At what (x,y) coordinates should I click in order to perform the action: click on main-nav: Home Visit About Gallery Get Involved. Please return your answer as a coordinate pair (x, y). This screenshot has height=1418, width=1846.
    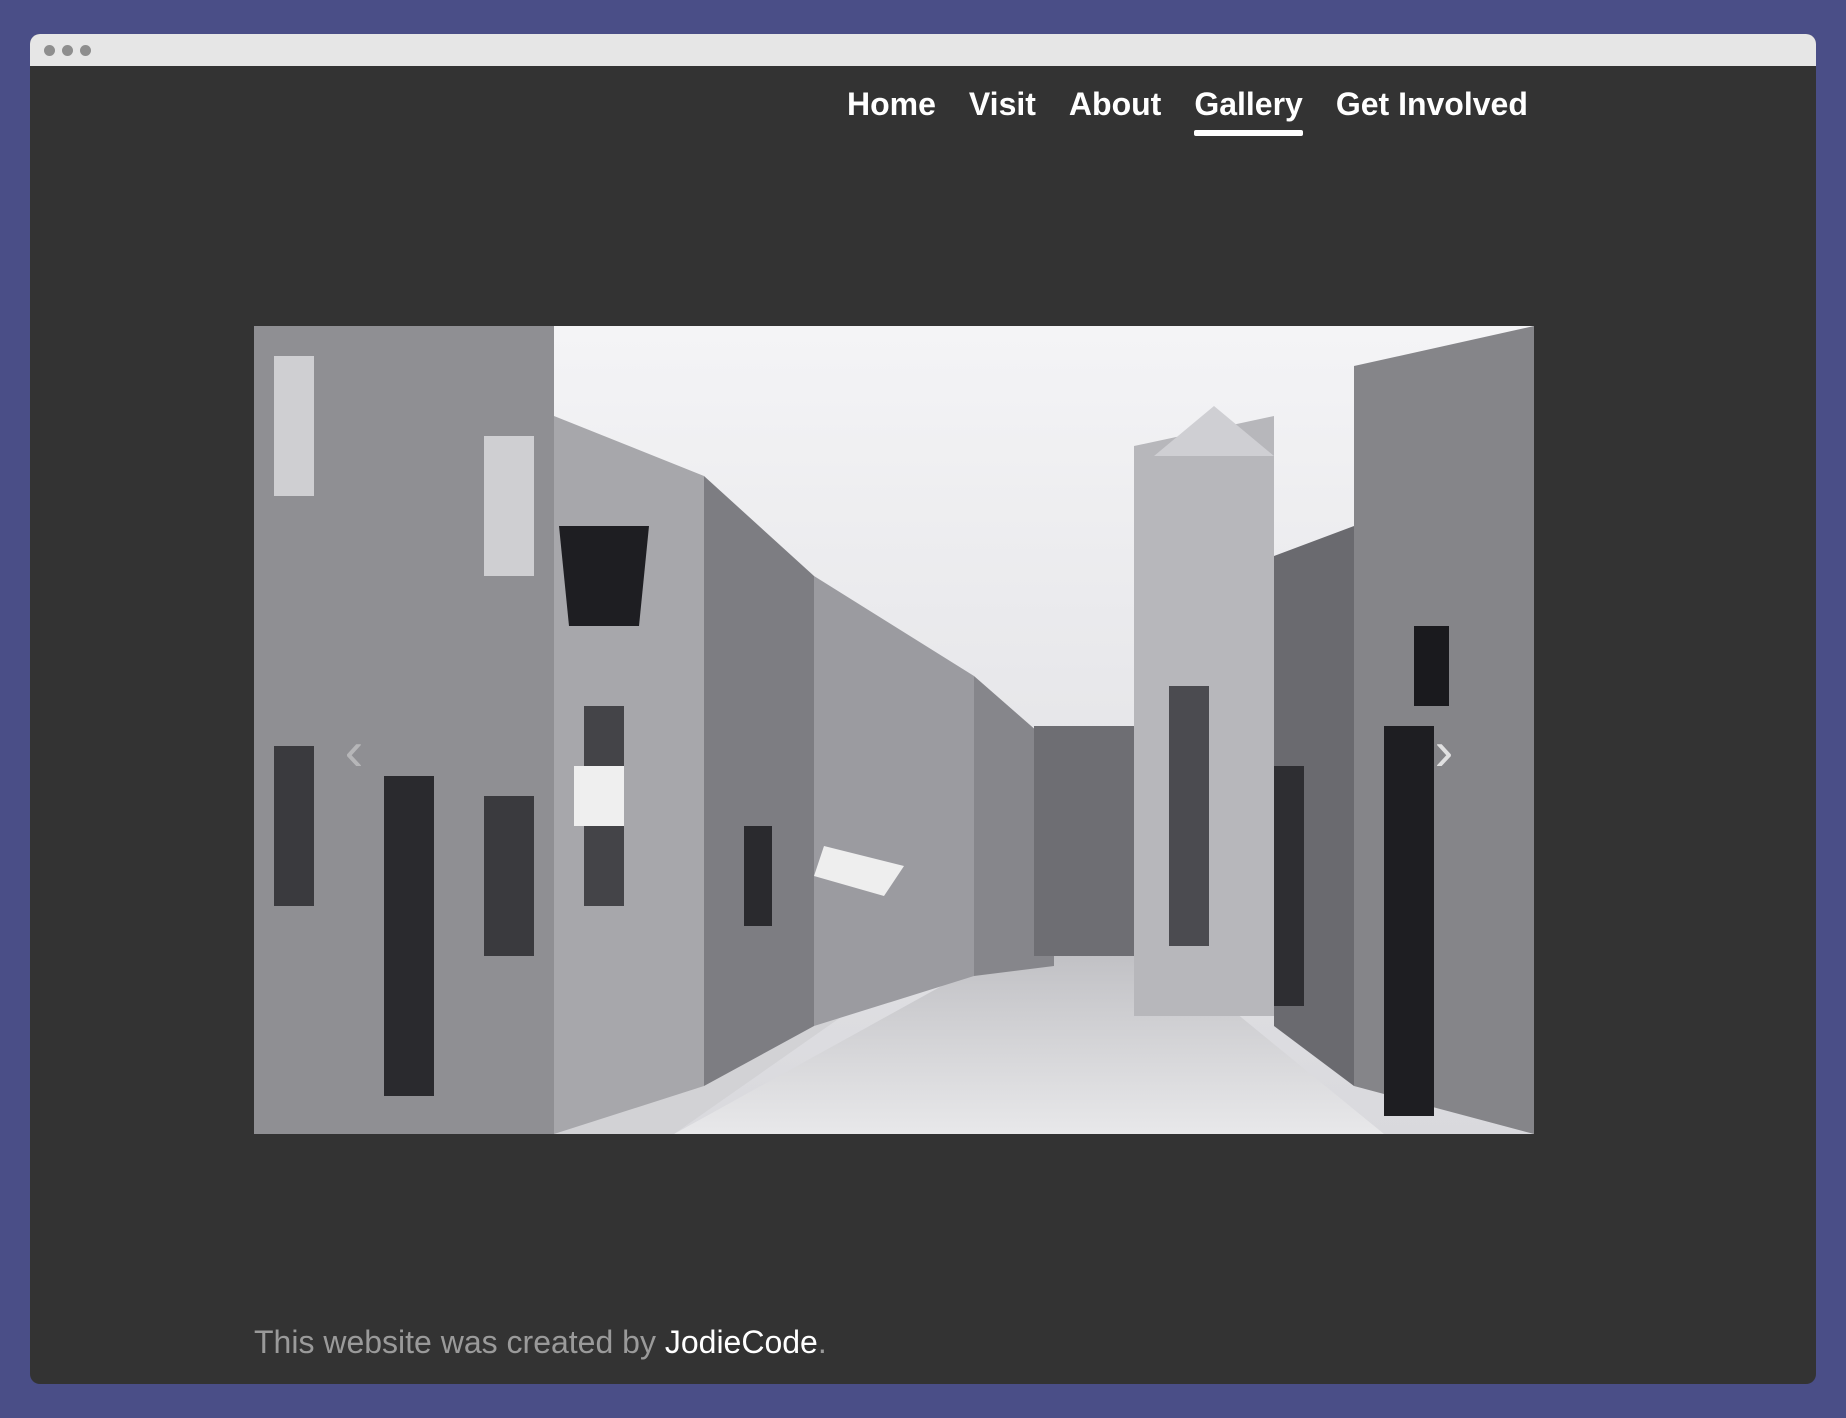
    Looking at the image, I should click on (1187, 109).